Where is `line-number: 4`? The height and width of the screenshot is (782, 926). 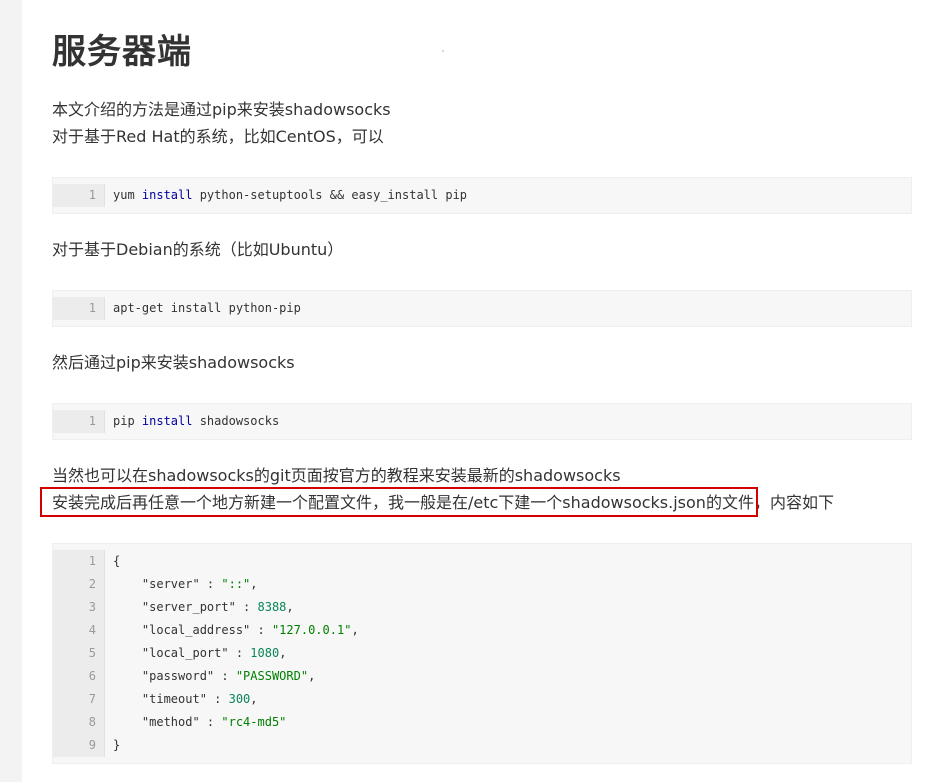 line-number: 4 is located at coordinates (79, 630).